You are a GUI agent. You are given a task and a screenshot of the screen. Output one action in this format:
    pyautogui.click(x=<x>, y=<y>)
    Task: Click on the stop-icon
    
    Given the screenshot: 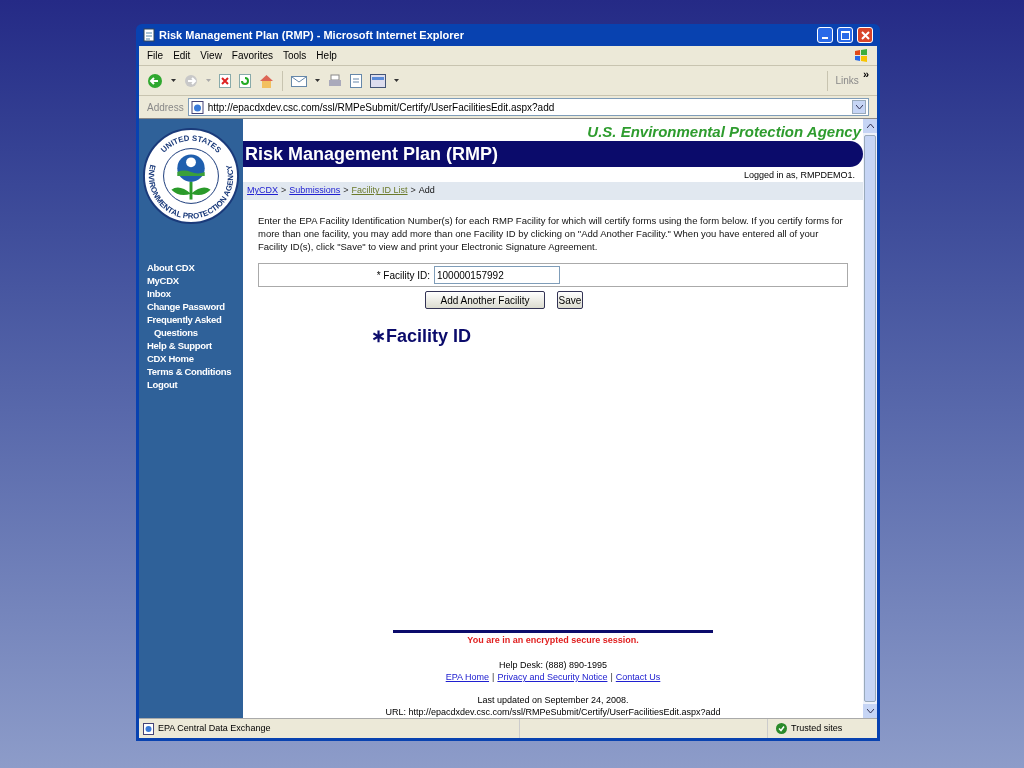 What is the action you would take?
    pyautogui.click(x=225, y=80)
    